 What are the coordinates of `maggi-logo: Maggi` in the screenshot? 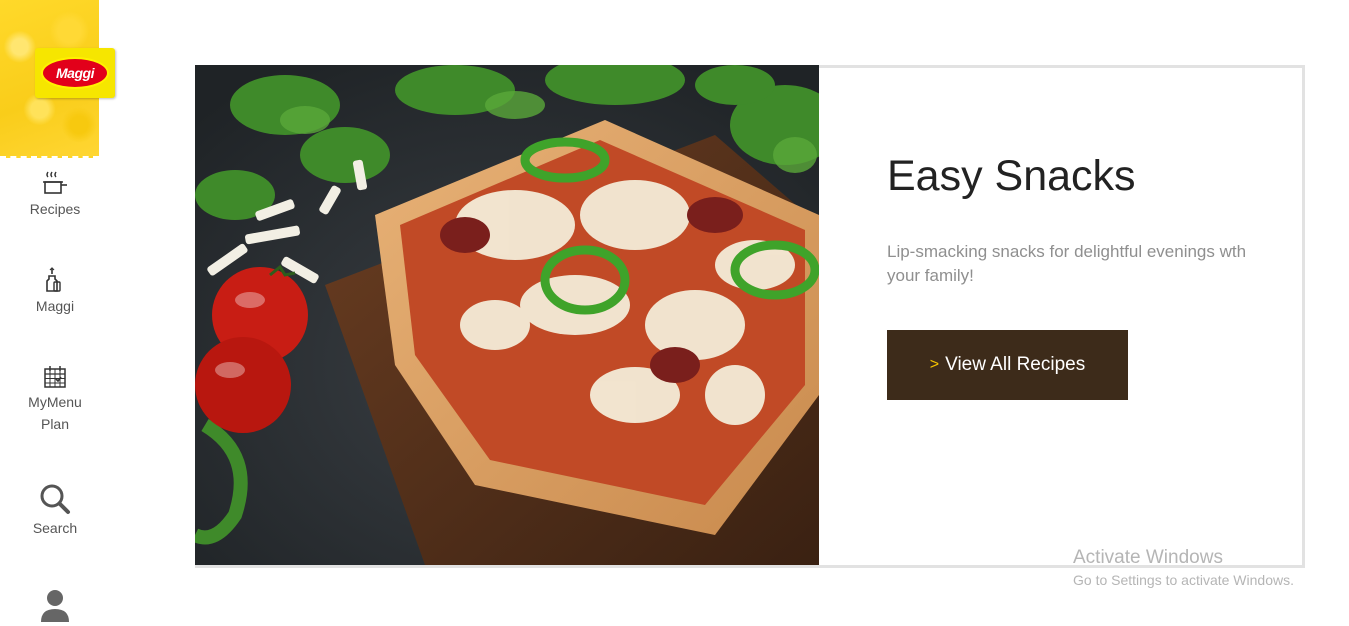 It's located at (75, 73).